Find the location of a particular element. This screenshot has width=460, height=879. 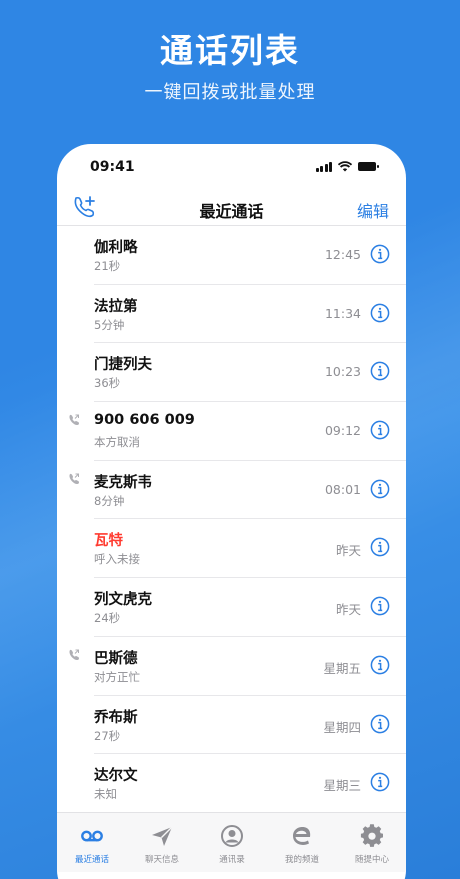

signal-icon is located at coordinates (323, 166).